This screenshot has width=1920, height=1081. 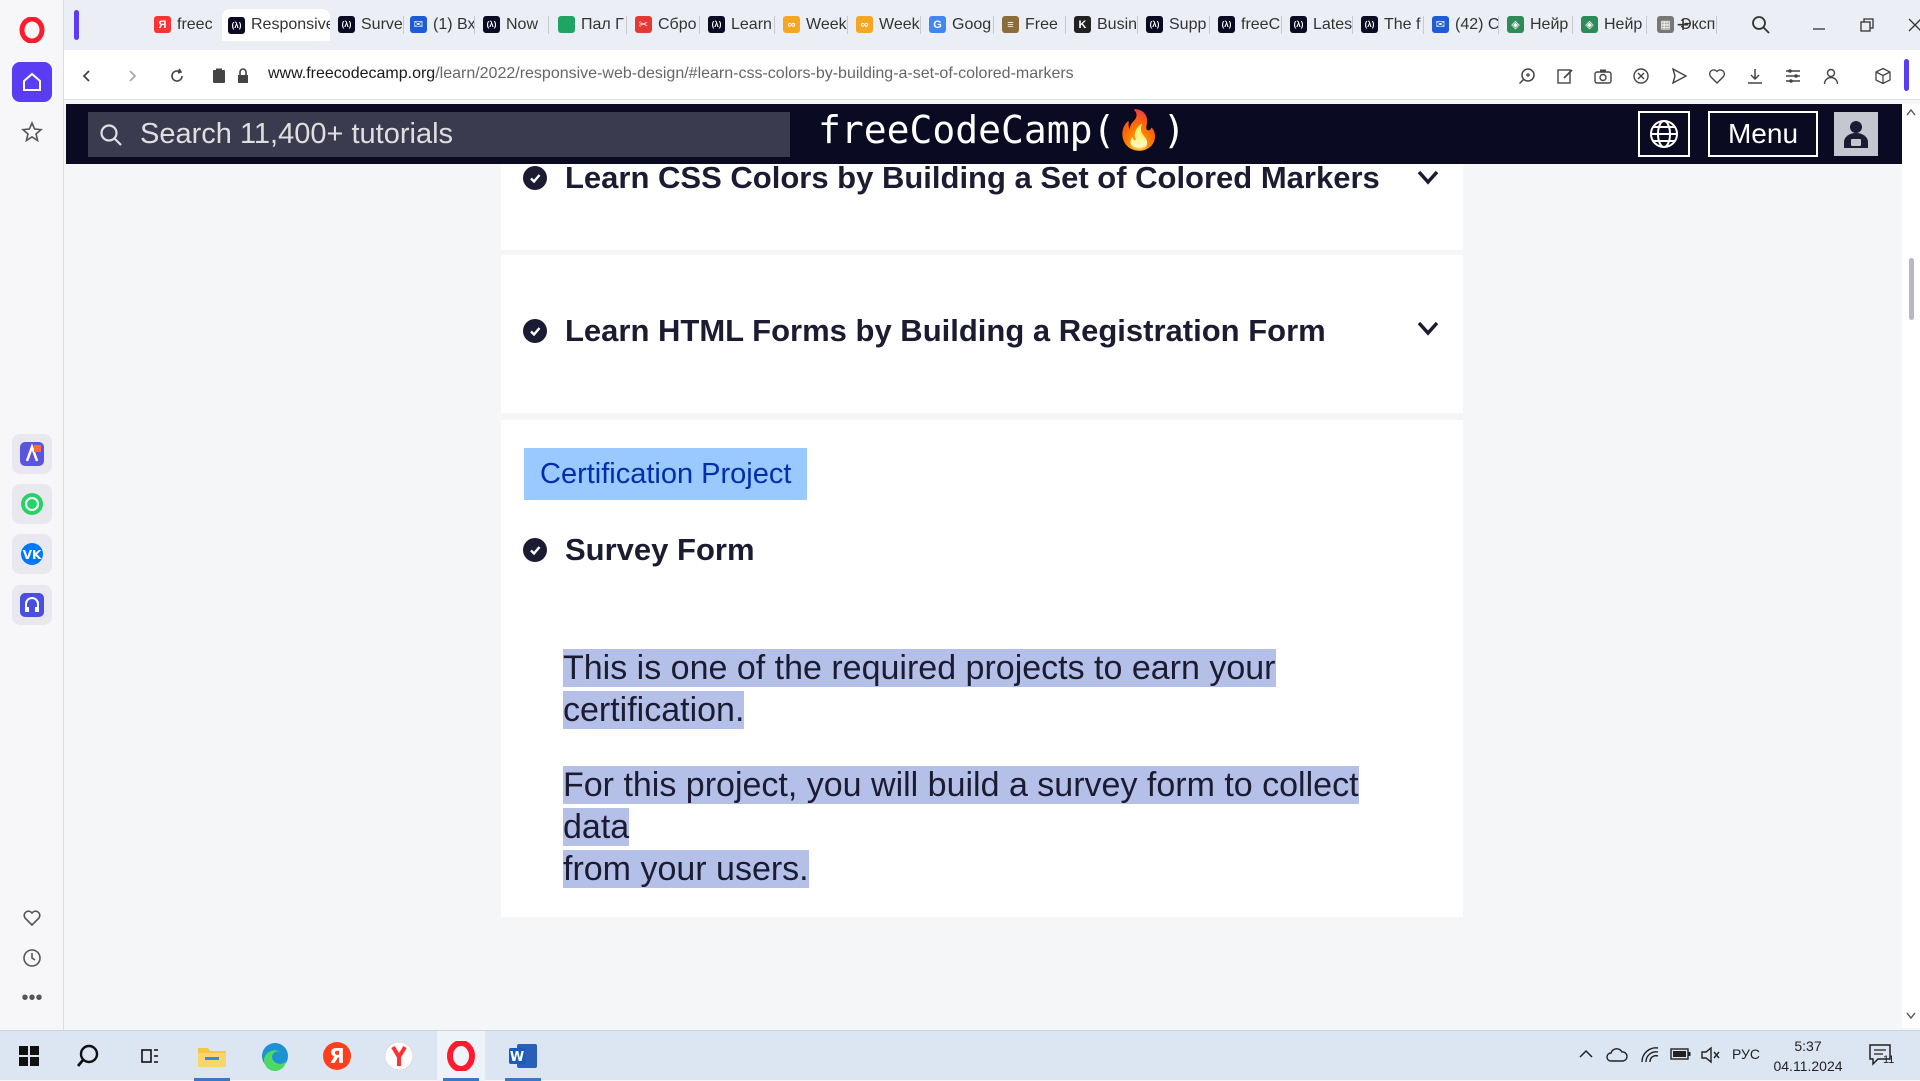 What do you see at coordinates (1209, 25) in the screenshot?
I see `tab-separator` at bounding box center [1209, 25].